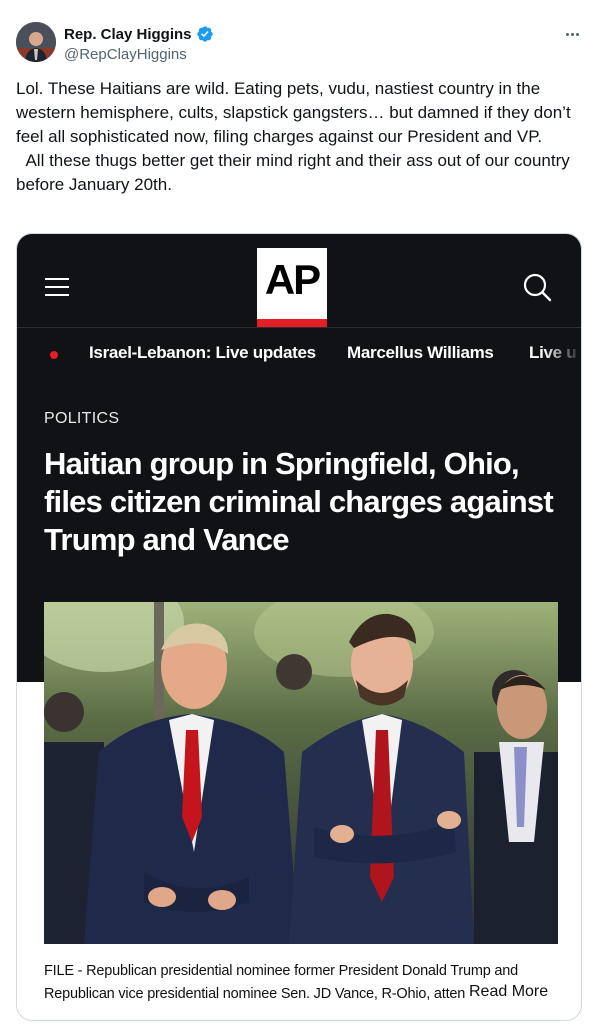 The height and width of the screenshot is (1026, 604). What do you see at coordinates (205, 34) in the screenshot?
I see `verified-badge-icon` at bounding box center [205, 34].